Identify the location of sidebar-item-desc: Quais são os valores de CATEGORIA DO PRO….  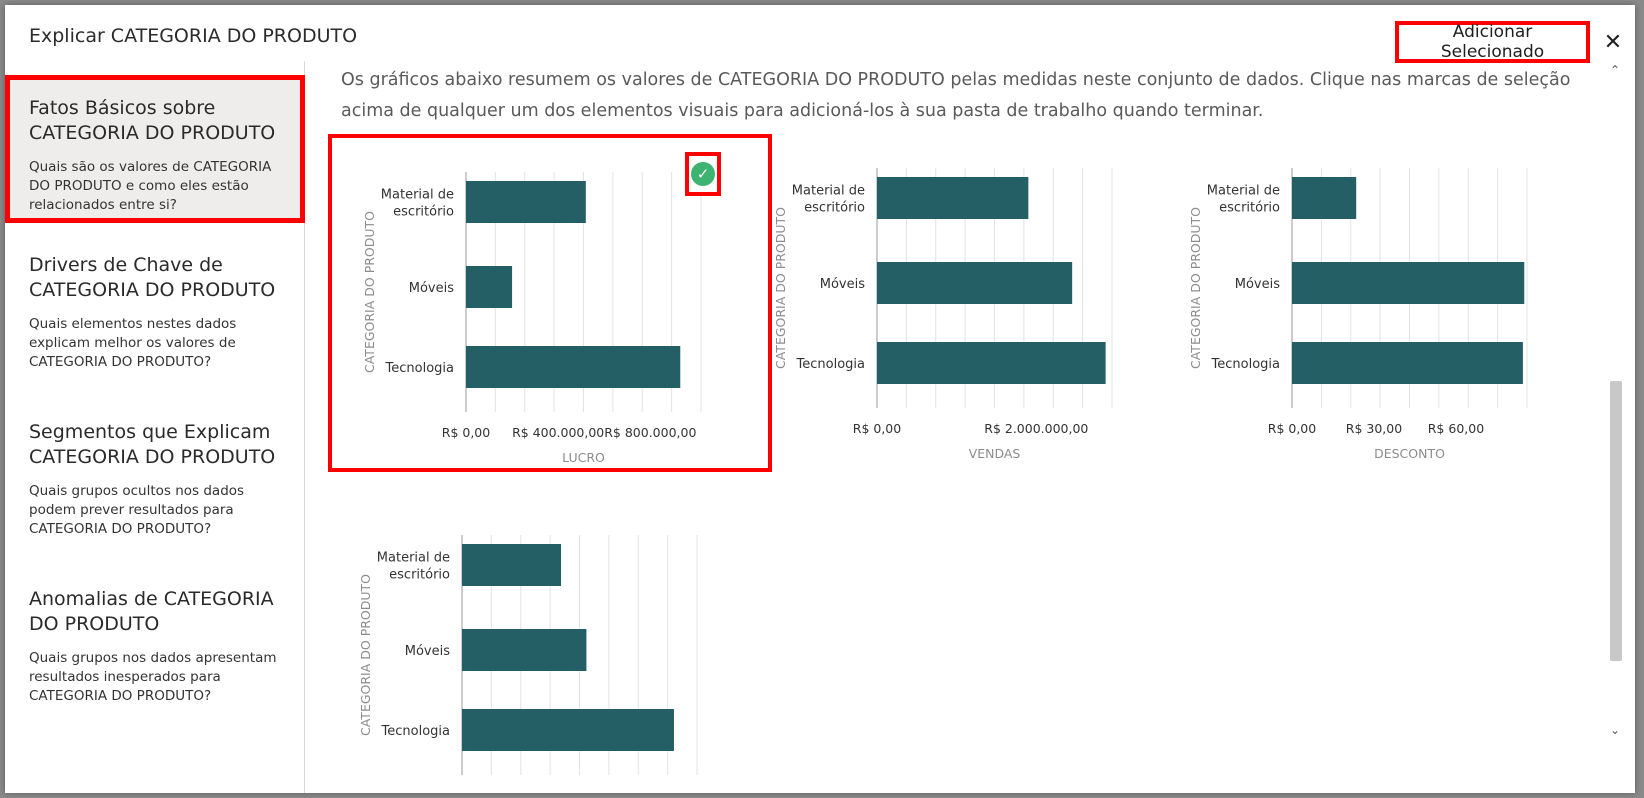
(150, 186).